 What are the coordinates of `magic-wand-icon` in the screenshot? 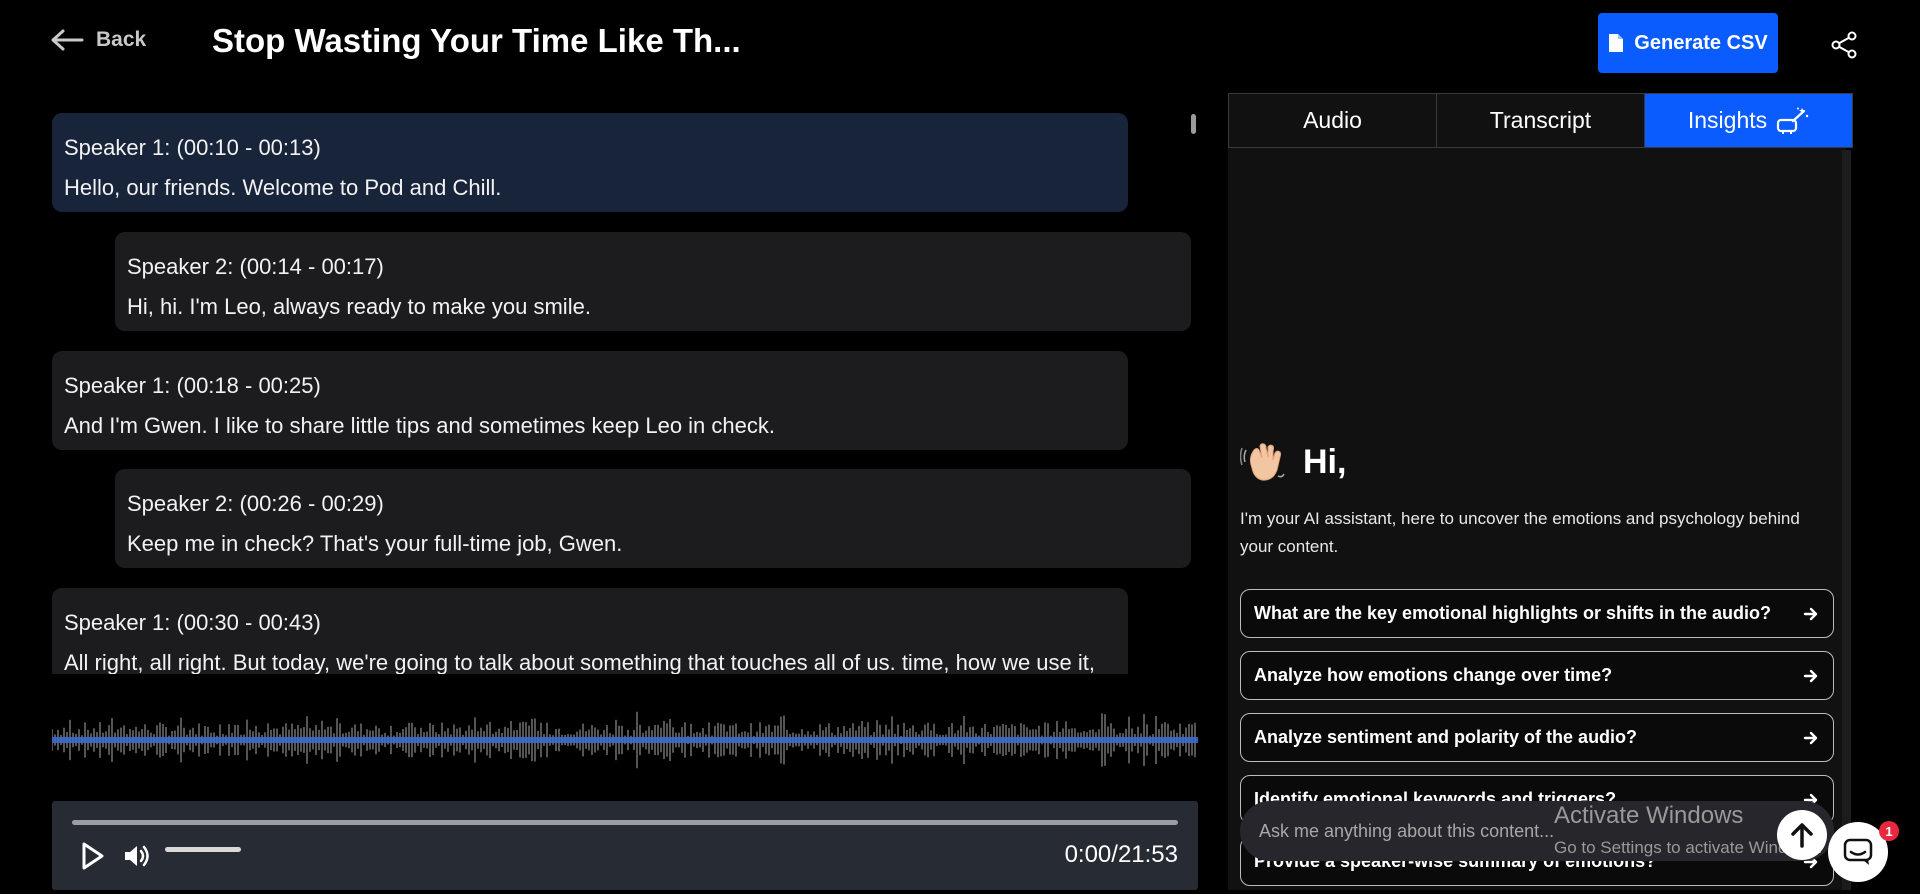 It's located at (1793, 120).